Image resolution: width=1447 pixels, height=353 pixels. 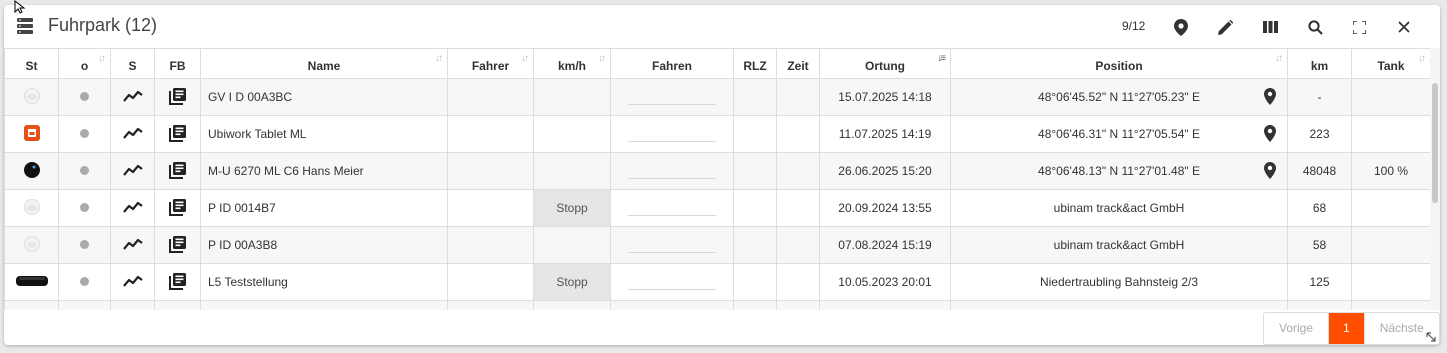 I want to click on panel-title: Fuhrpark (12), so click(x=103, y=25).